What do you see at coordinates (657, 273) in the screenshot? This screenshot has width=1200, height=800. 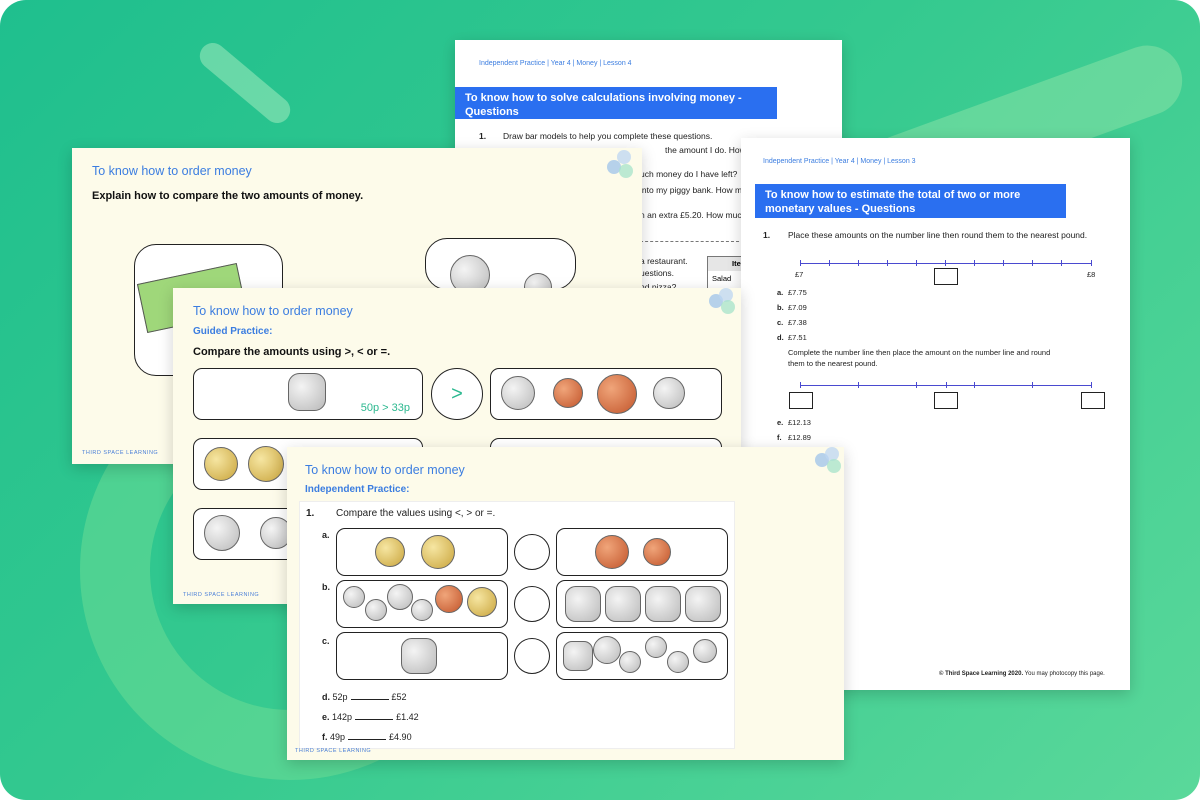 I see `question-line: uestions.` at bounding box center [657, 273].